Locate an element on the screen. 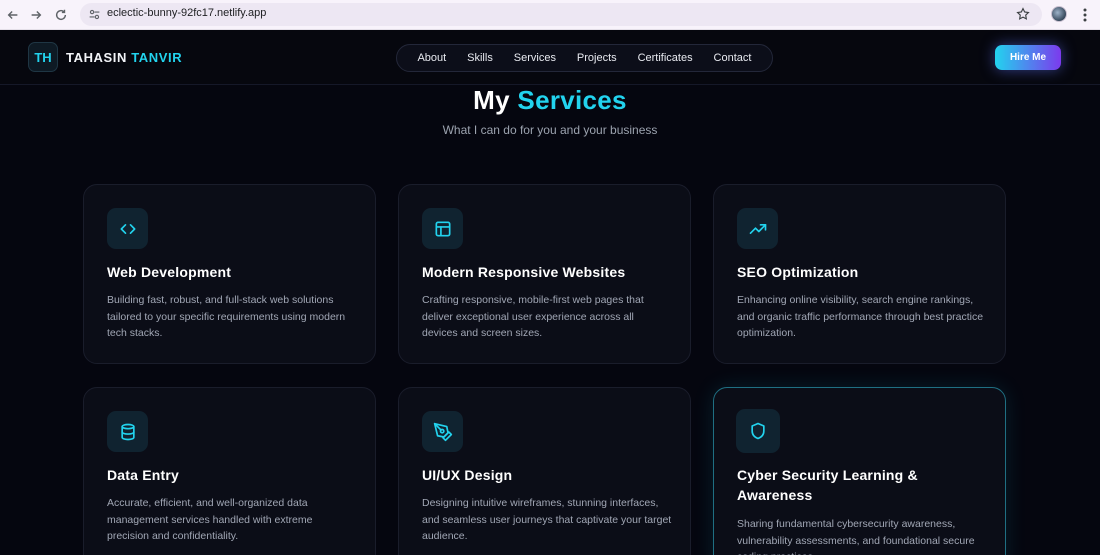 Image resolution: width=1100 pixels, height=555 pixels. nav-projects: Projects is located at coordinates (597, 58).